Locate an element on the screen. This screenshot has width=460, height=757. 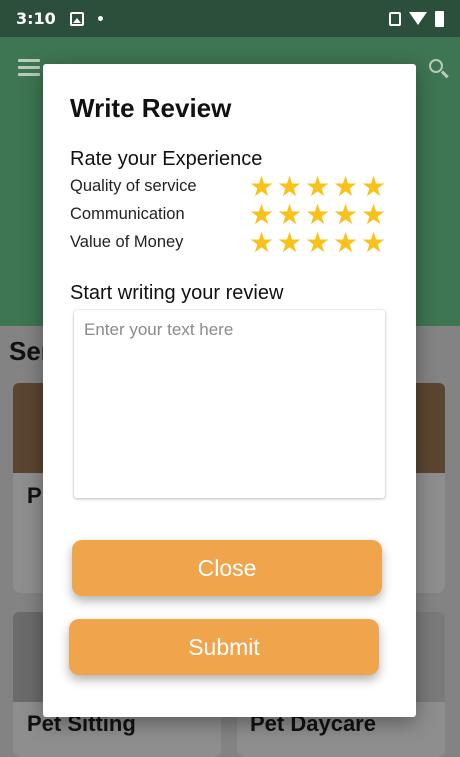
dialog-title: Write Review is located at coordinates (151, 108).